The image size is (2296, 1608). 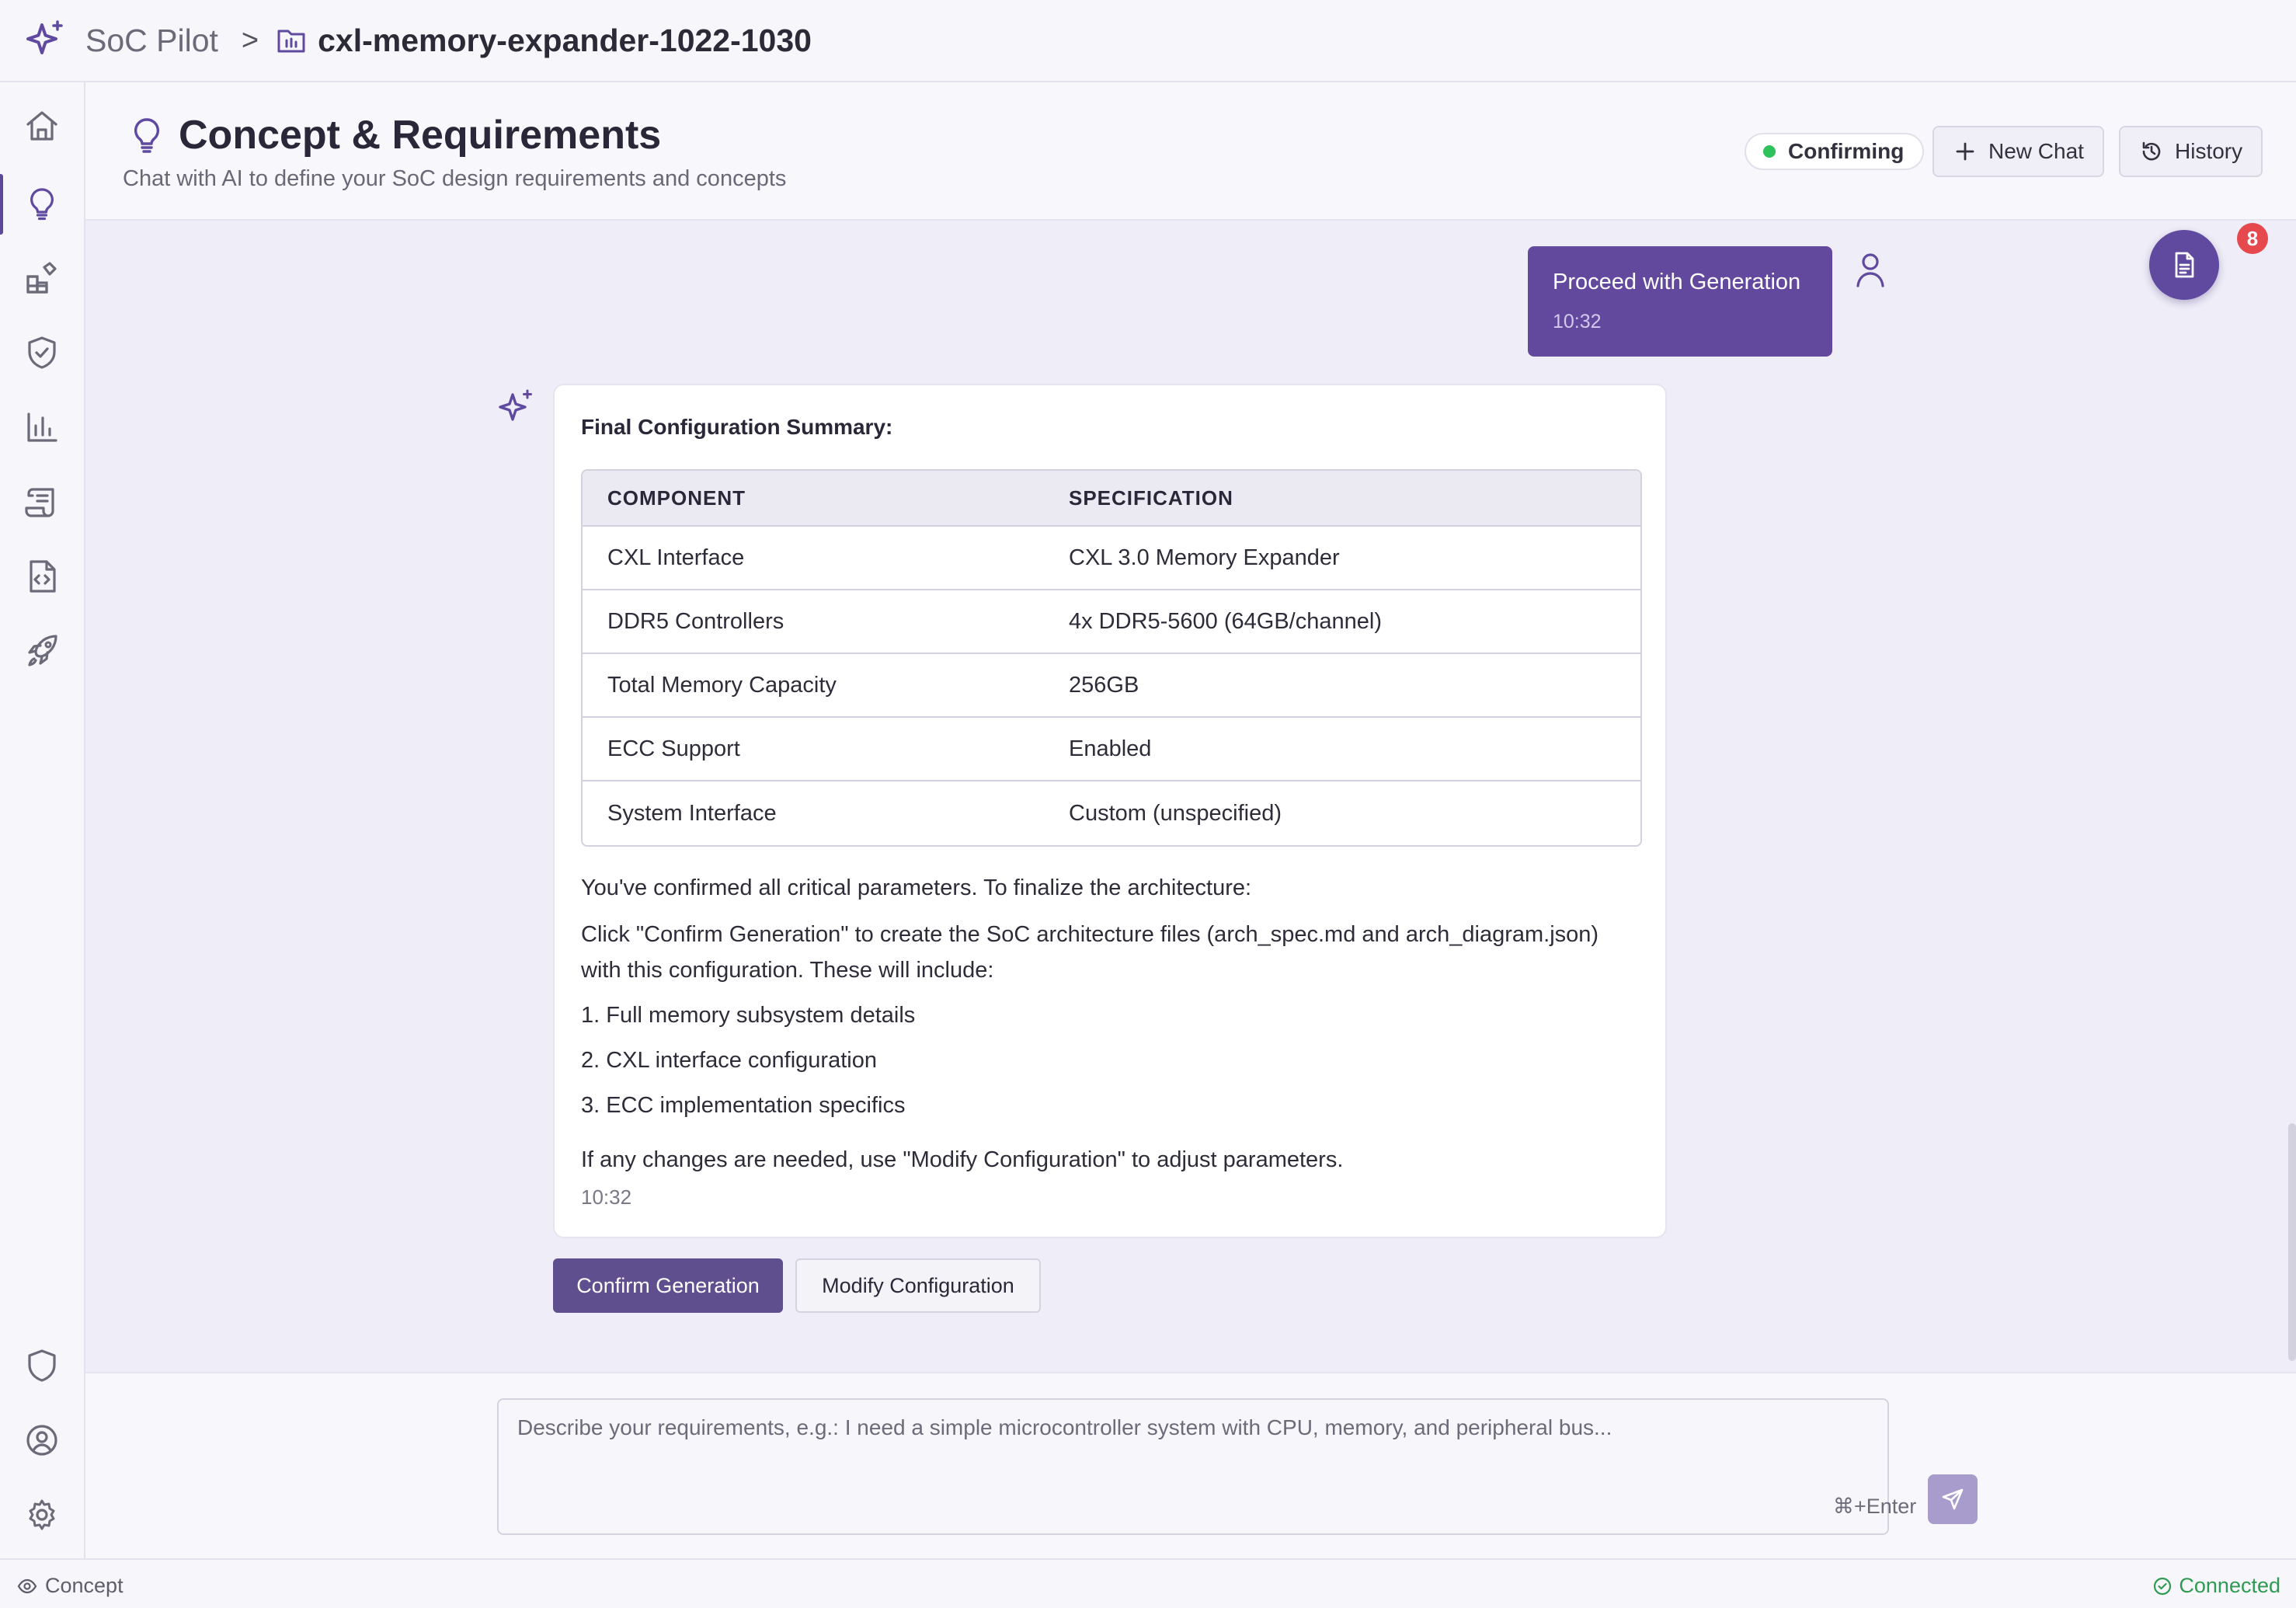 What do you see at coordinates (668, 1285) in the screenshot?
I see `confirm-generation-button: Confirm Generation` at bounding box center [668, 1285].